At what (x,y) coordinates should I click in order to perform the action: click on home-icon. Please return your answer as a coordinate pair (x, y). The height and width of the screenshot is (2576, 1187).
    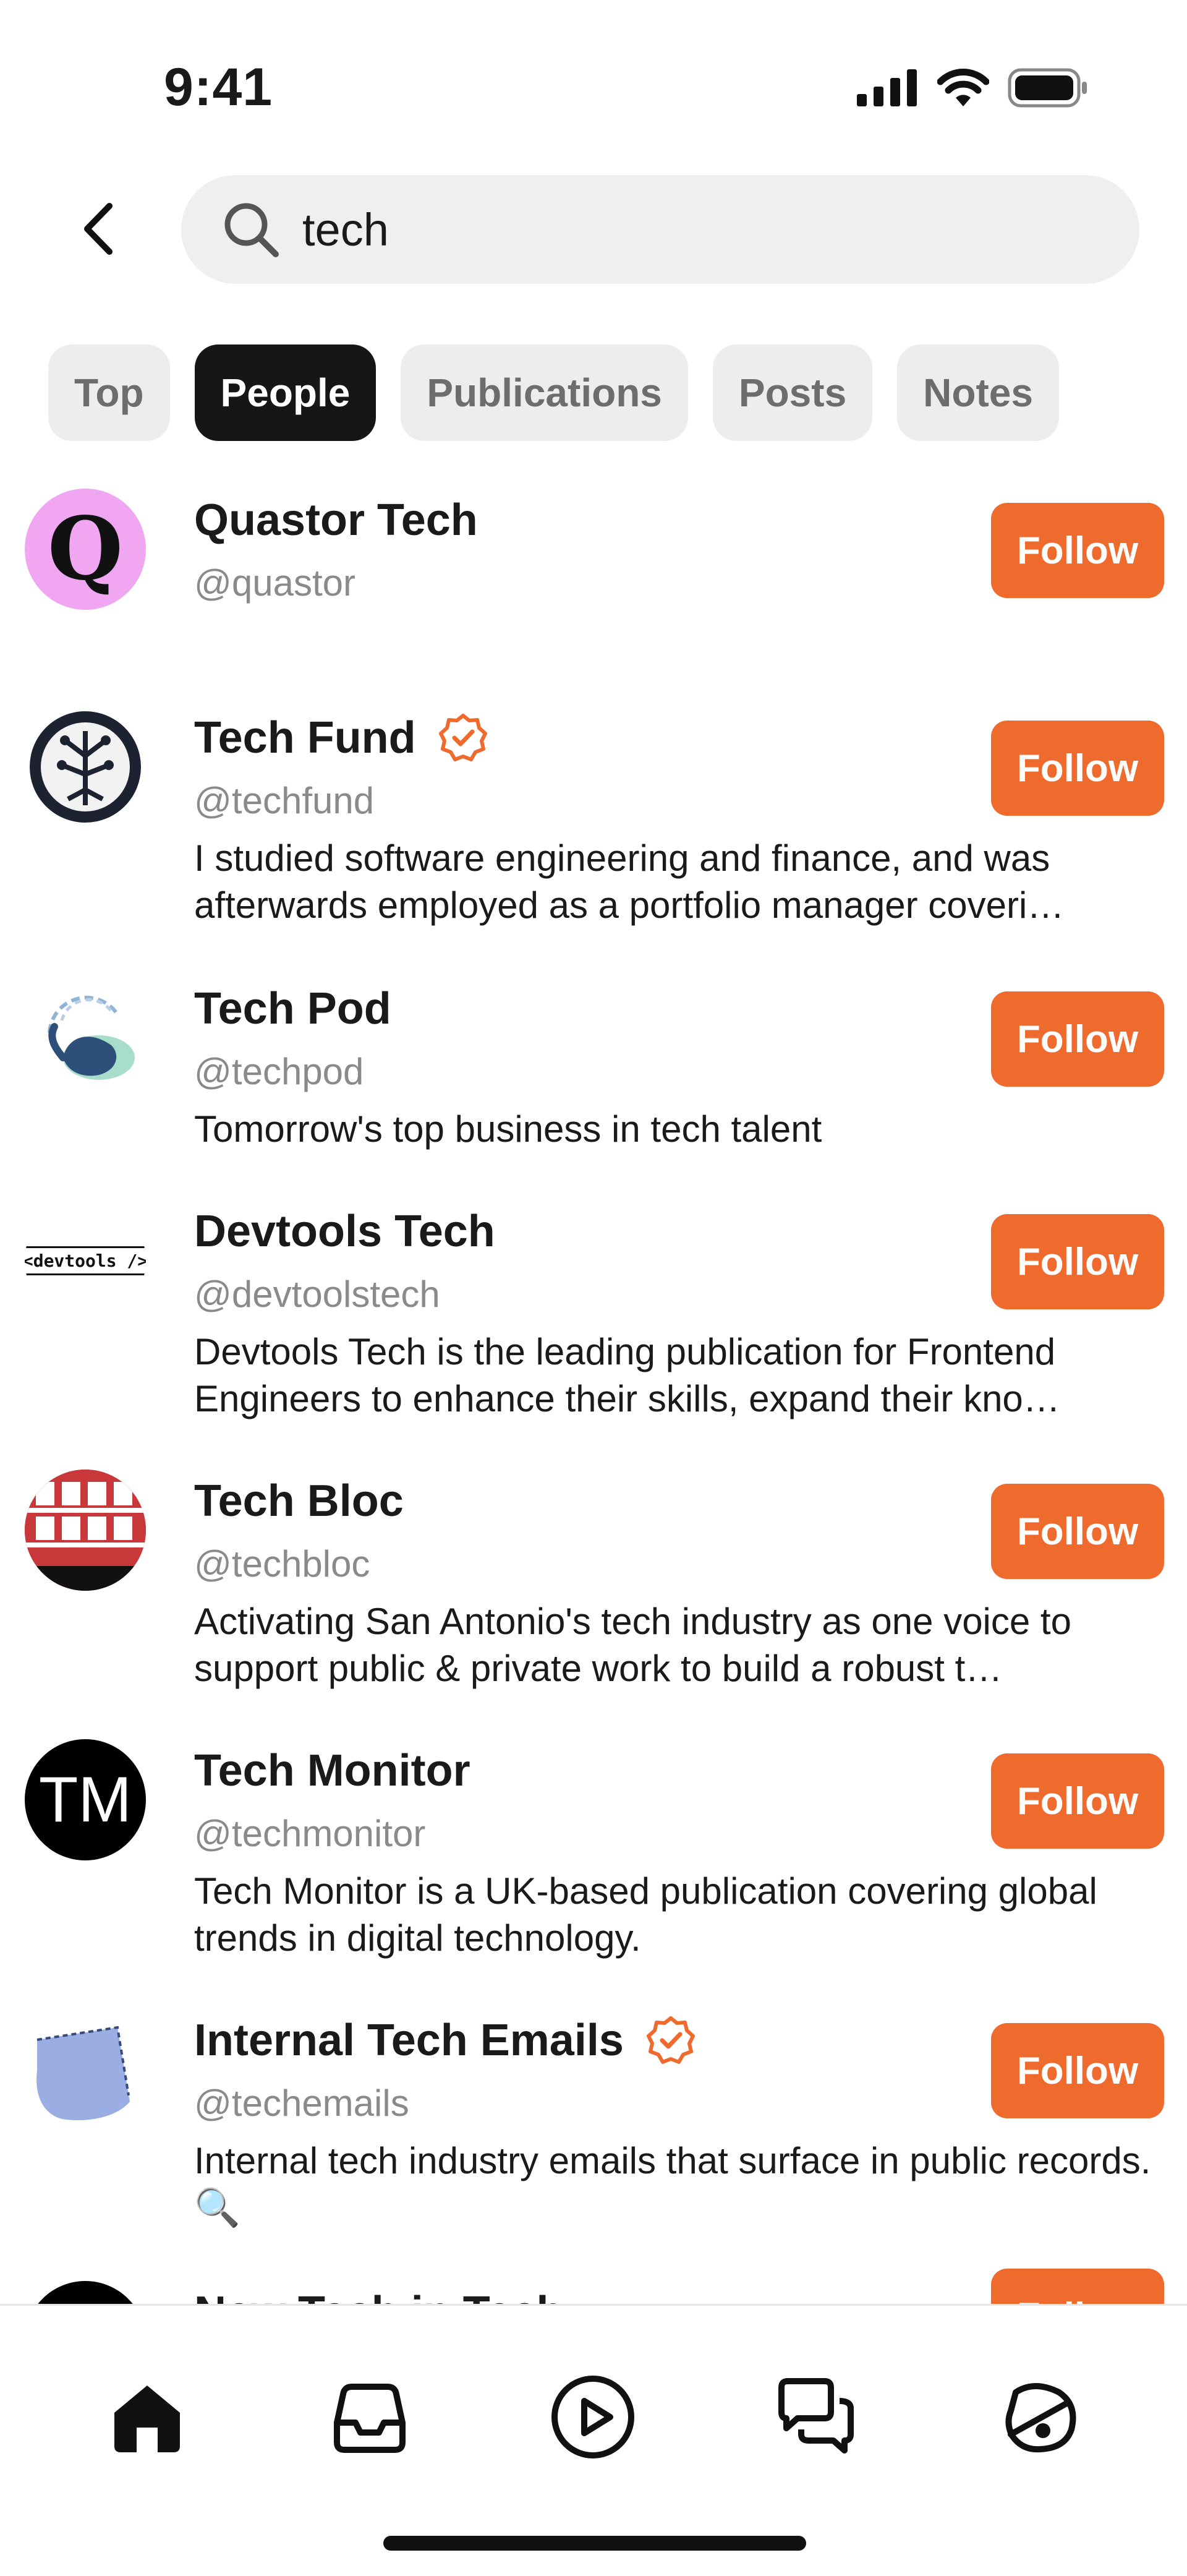
    Looking at the image, I should click on (147, 2419).